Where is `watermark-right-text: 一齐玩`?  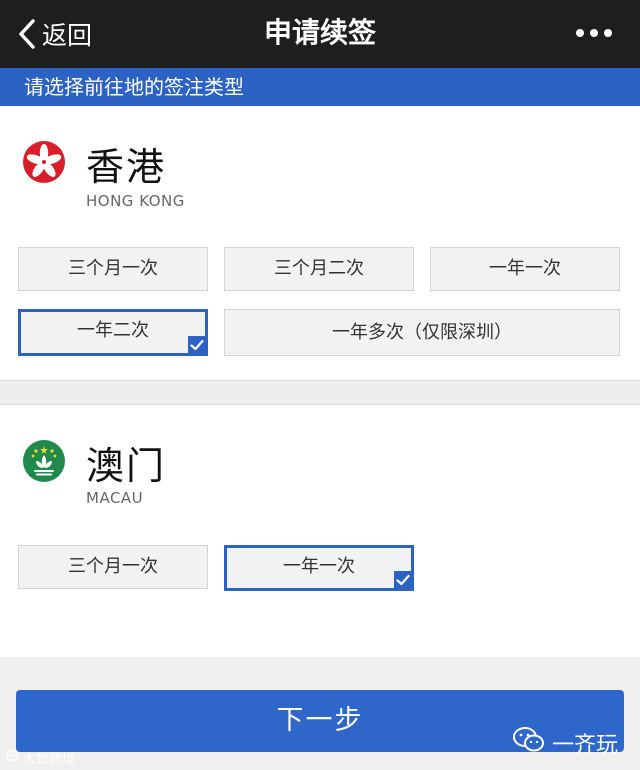 watermark-right-text: 一齐玩 is located at coordinates (584, 745).